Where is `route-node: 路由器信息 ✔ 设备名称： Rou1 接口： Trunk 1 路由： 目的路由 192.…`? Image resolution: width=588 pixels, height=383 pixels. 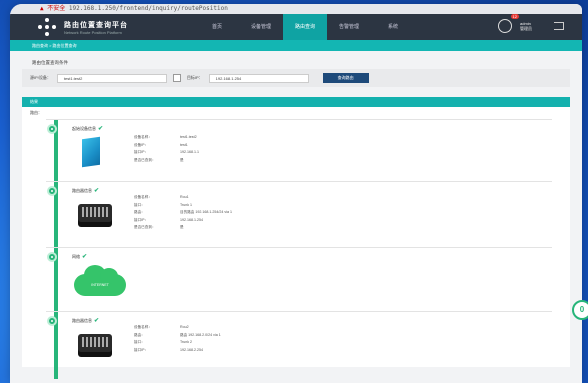
route-node: 路由器信息 ✔ 设备名称： Rou1 接口： Trunk 1 路由： 目的路由 192.… is located at coordinates (299, 212).